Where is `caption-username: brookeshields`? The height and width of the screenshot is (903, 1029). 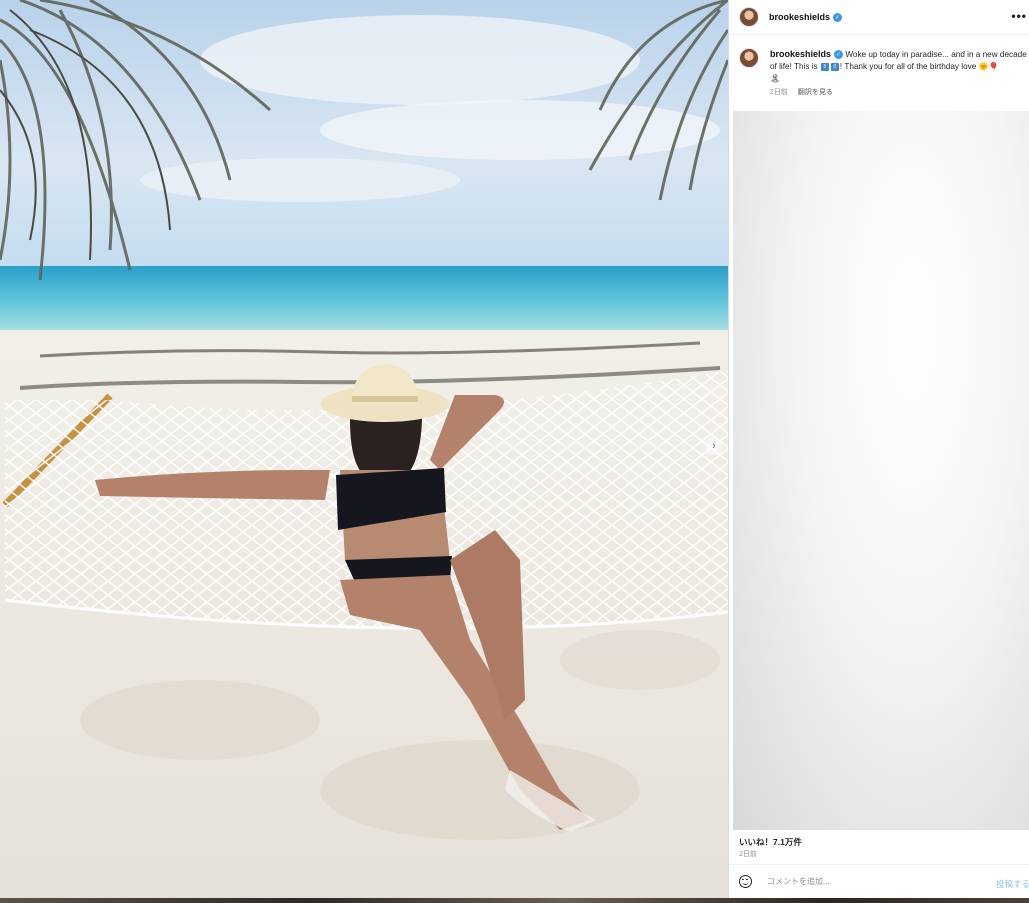 caption-username: brookeshields is located at coordinates (800, 54).